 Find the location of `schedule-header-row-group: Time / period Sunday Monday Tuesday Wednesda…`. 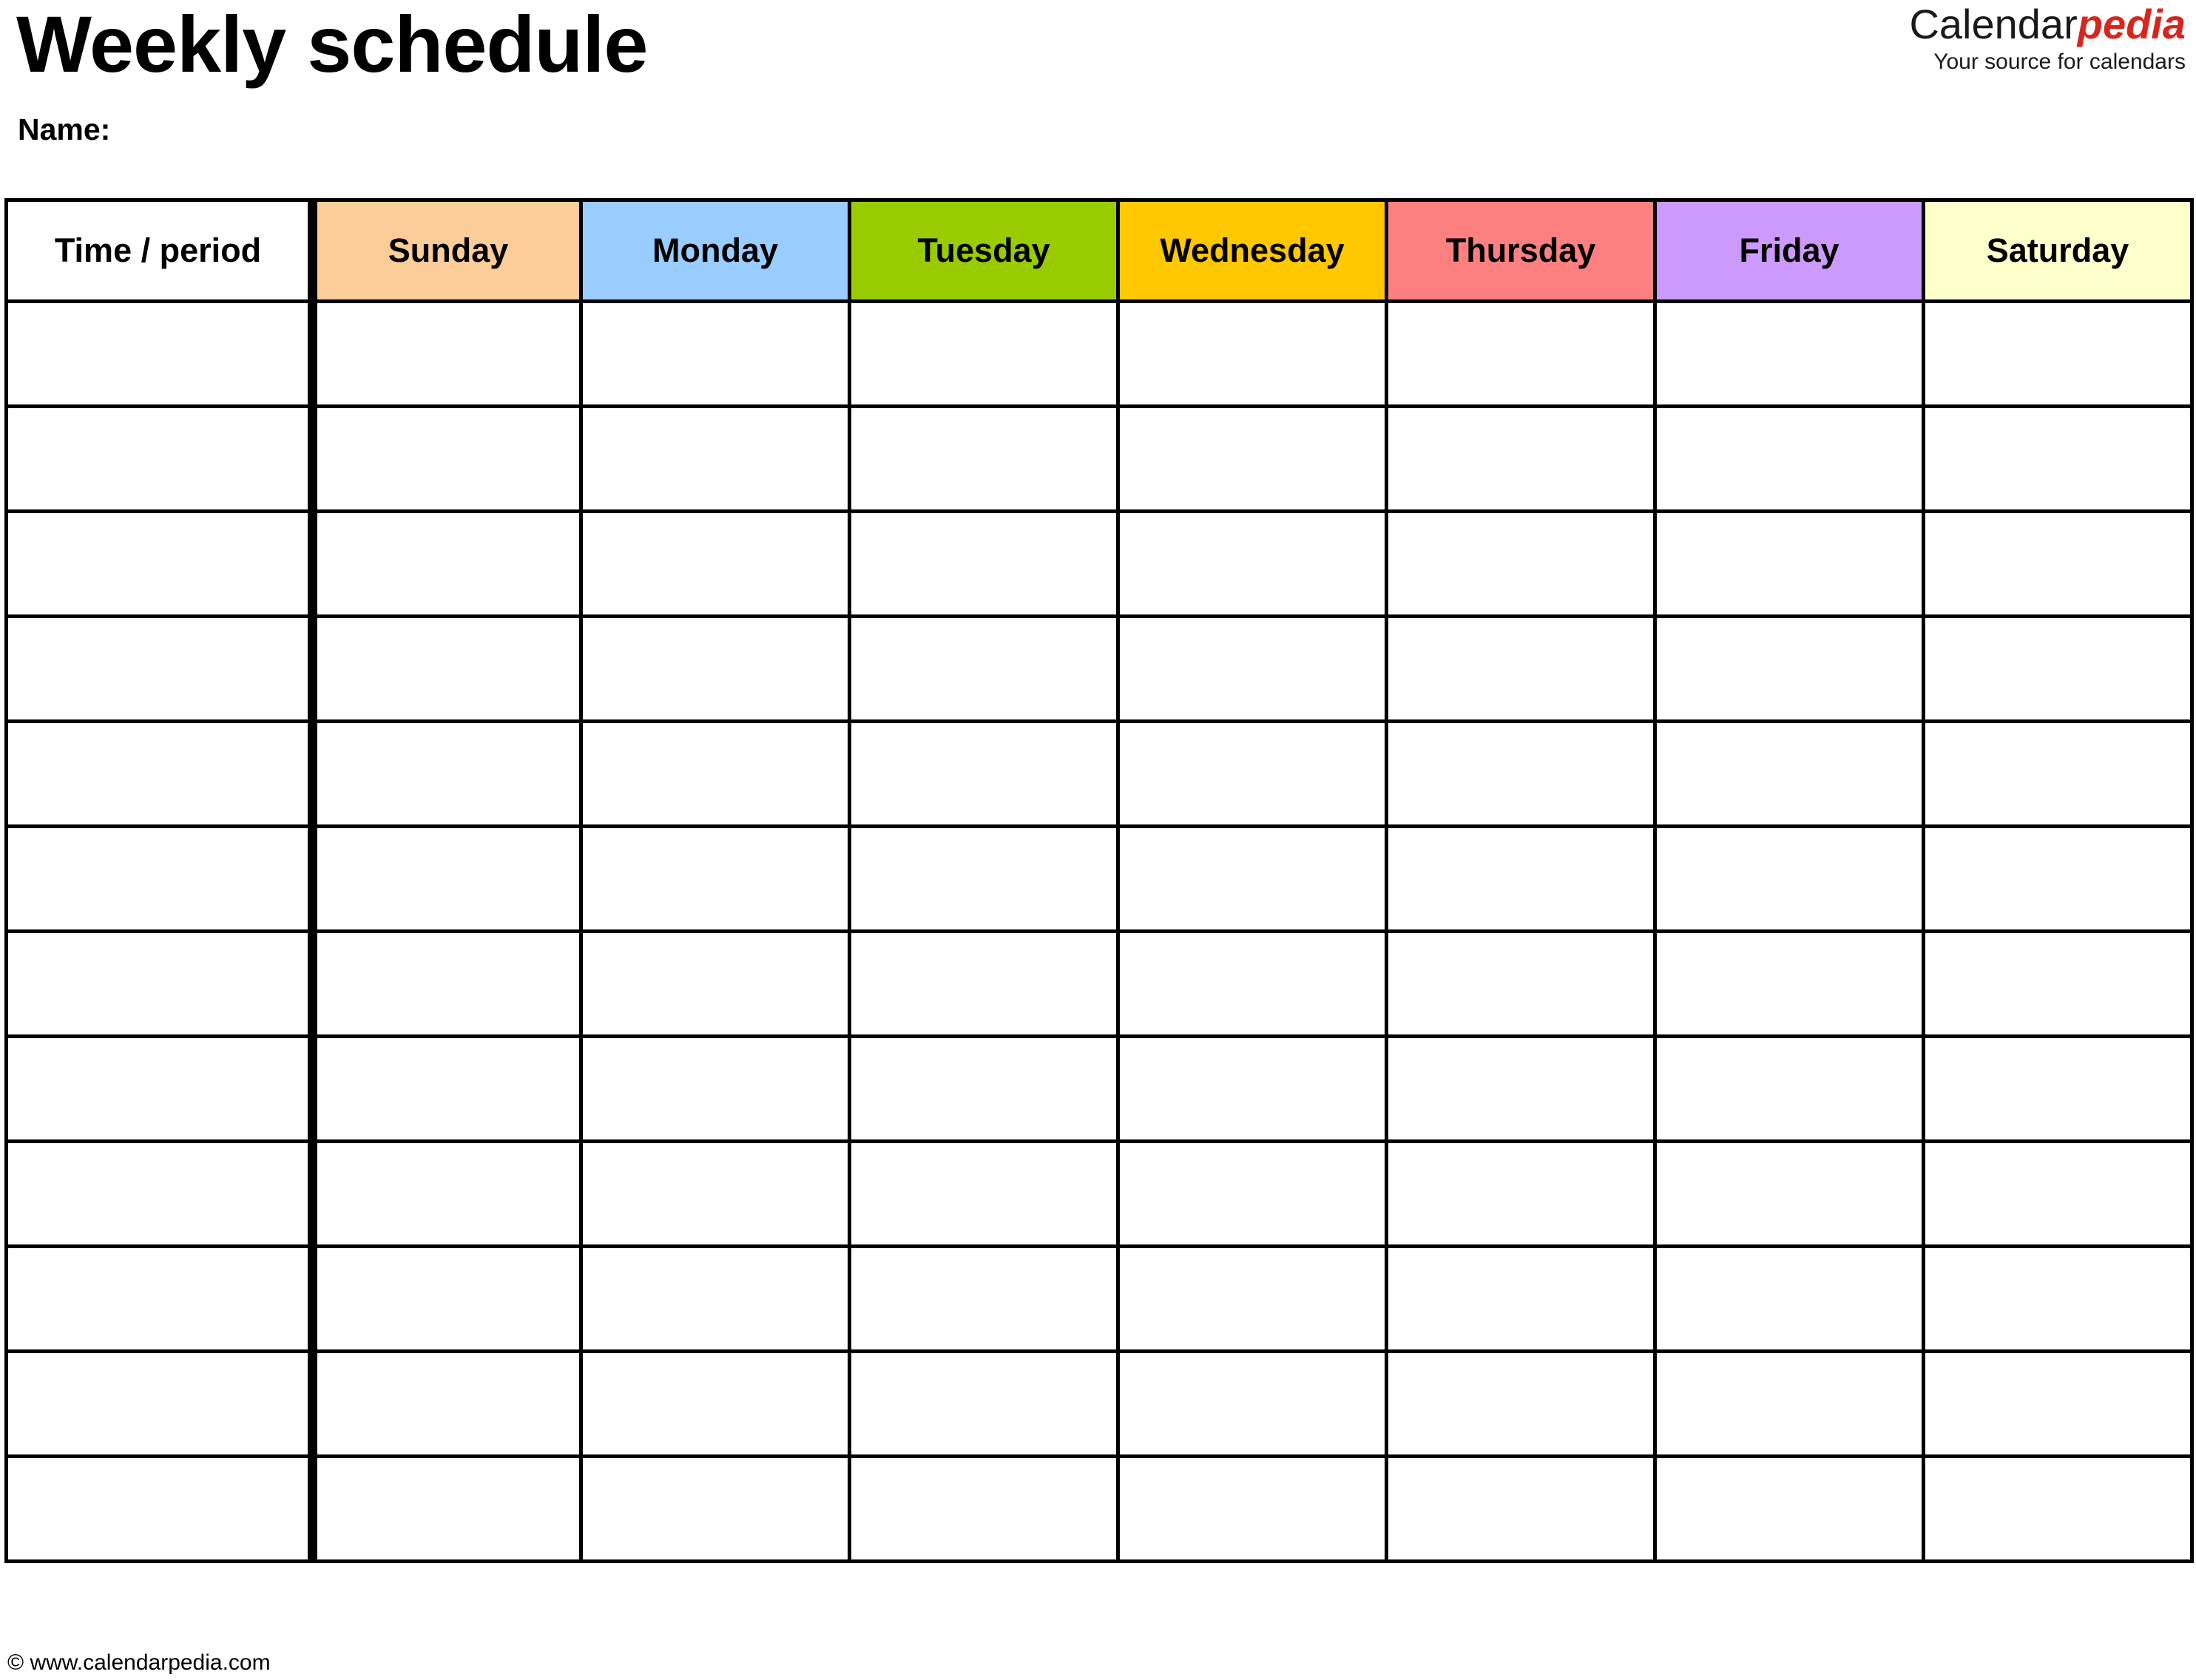

schedule-header-row-group: Time / period Sunday Monday Tuesday Wednesda… is located at coordinates (1099, 251).